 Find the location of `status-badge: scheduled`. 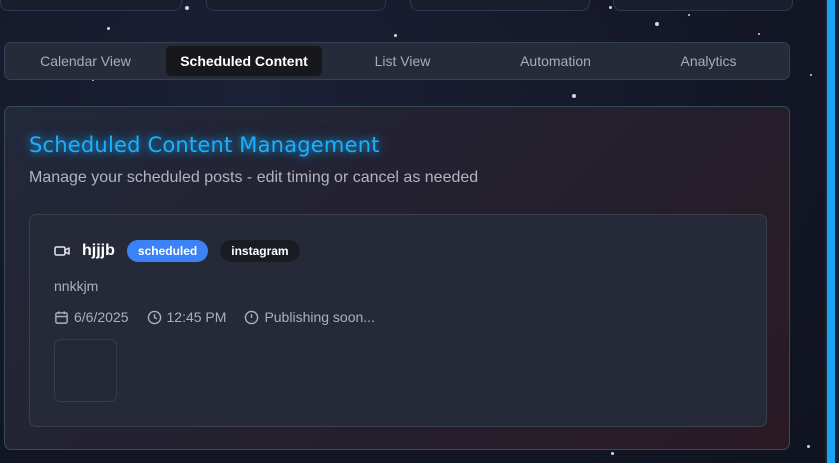

status-badge: scheduled is located at coordinates (167, 251).